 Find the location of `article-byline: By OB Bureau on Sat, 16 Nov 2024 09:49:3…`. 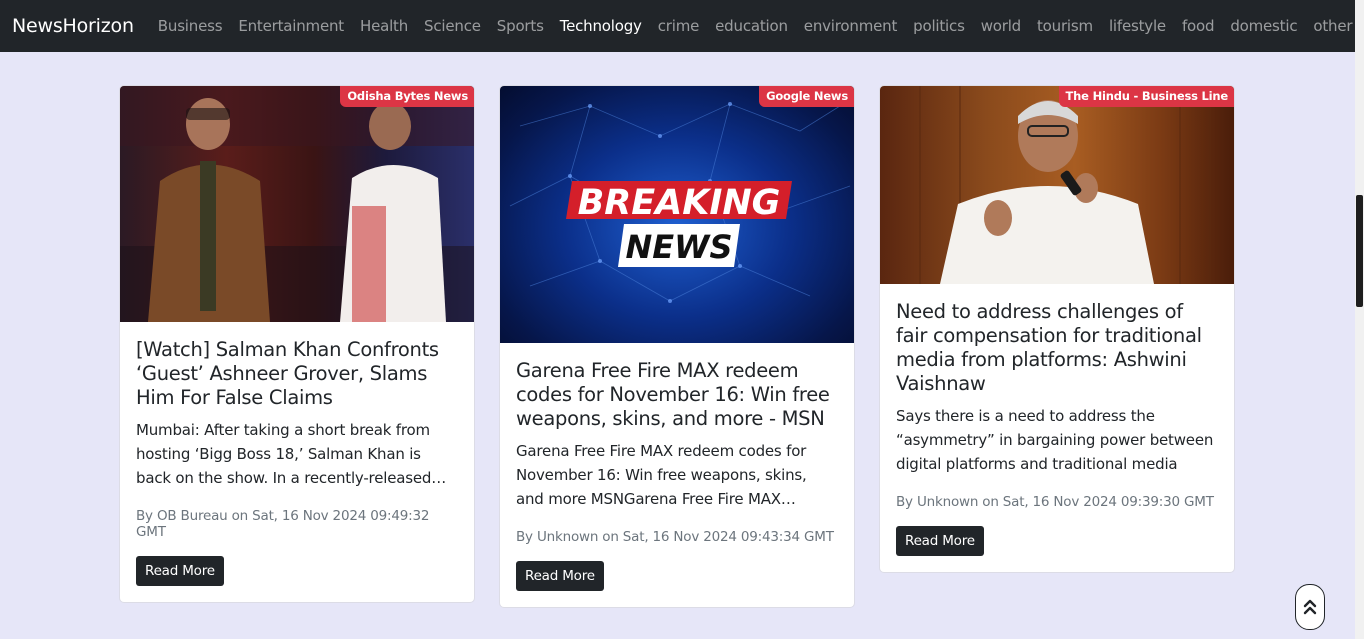

article-byline: By OB Bureau on Sat, 16 Nov 2024 09:49:3… is located at coordinates (283, 524).